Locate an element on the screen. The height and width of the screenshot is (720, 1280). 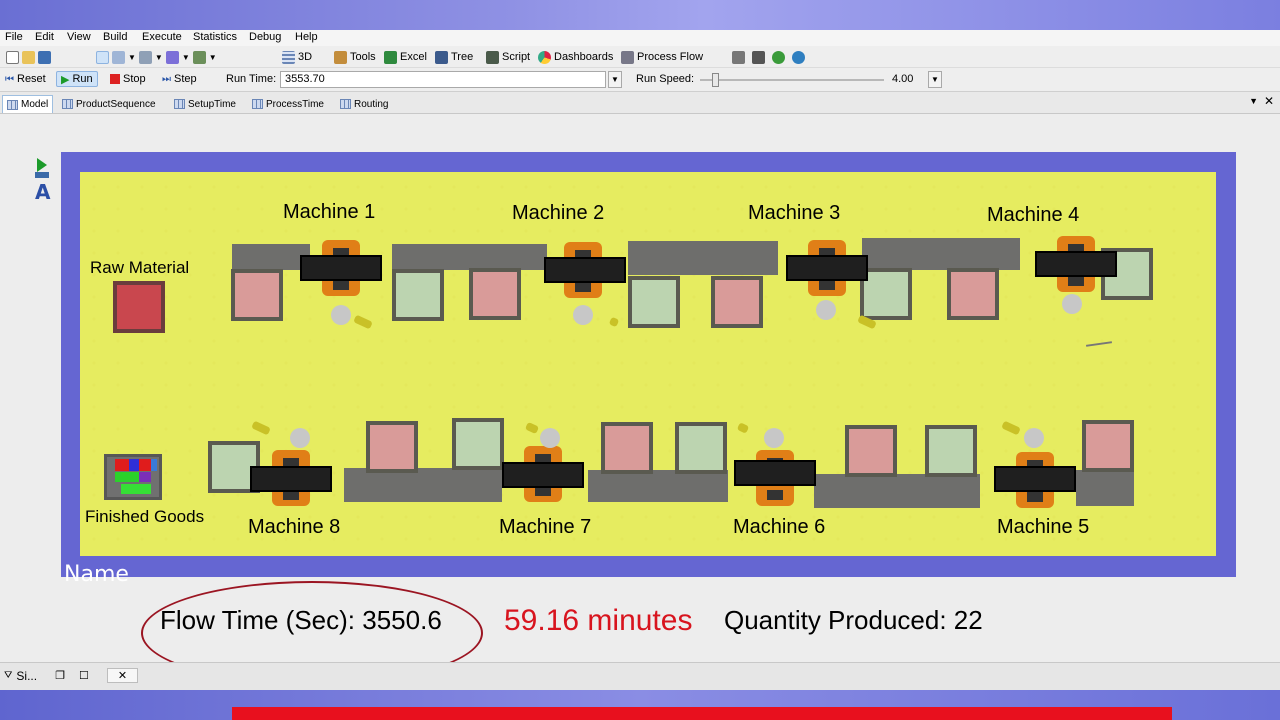
globe-icon is located at coordinates (798, 57).